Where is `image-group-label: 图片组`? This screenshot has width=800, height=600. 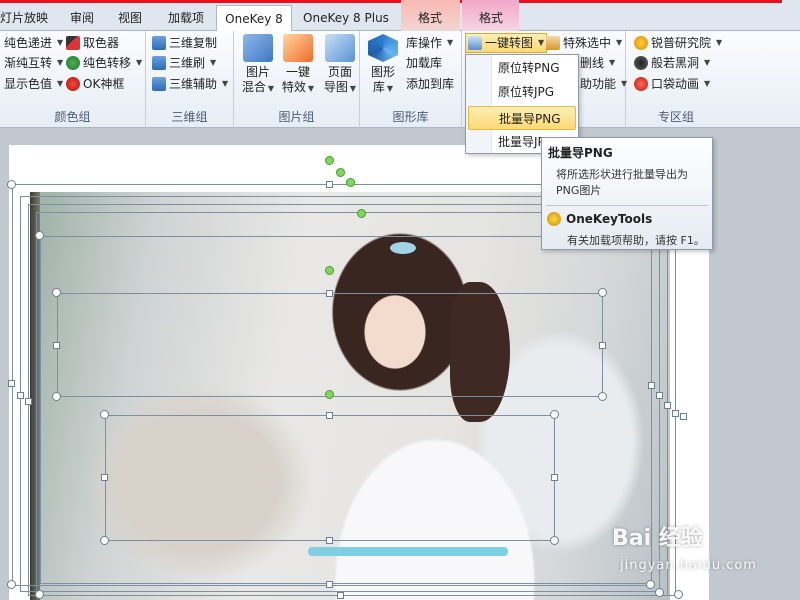 image-group-label: 图片组 is located at coordinates (296, 117).